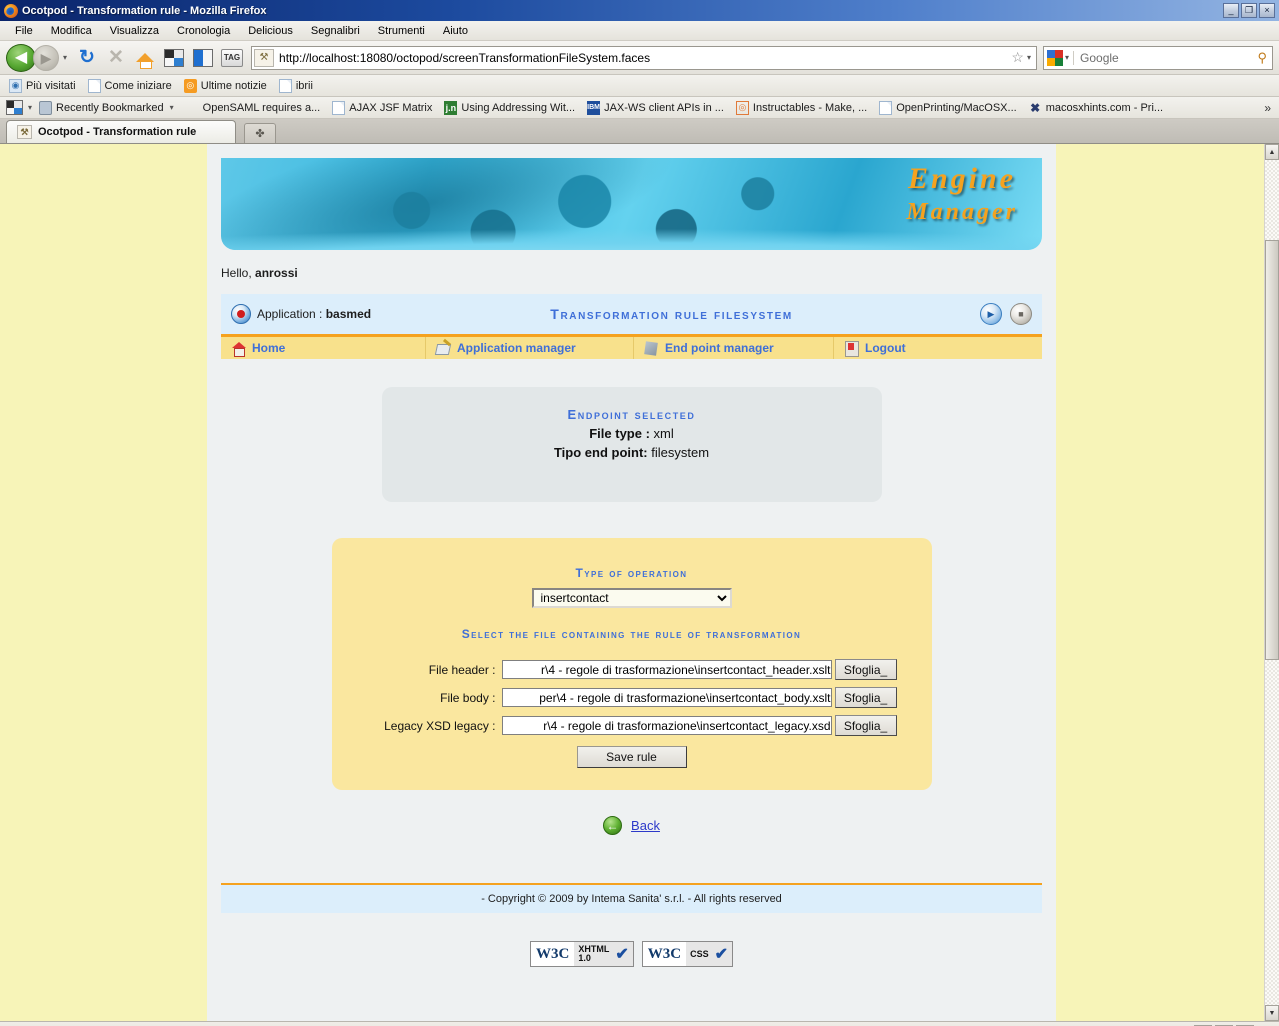 The width and height of the screenshot is (1279, 1026). I want to click on bookmark-label: Come iniziare, so click(138, 85).